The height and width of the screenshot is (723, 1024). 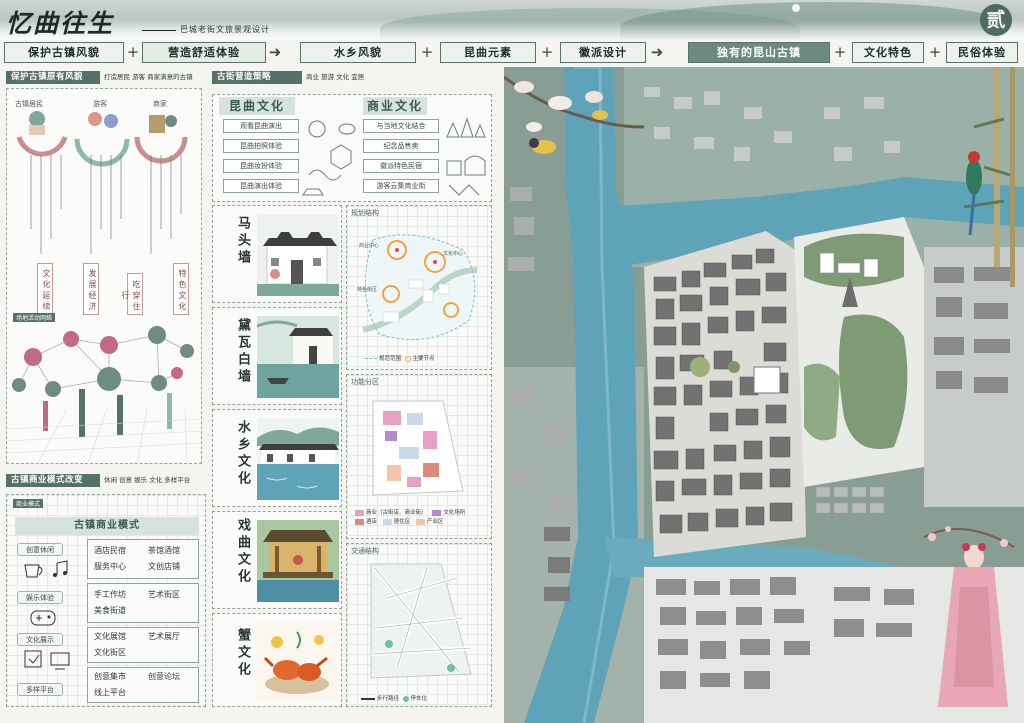 I want to click on card-title: 蟹文化, so click(x=242, y=653).